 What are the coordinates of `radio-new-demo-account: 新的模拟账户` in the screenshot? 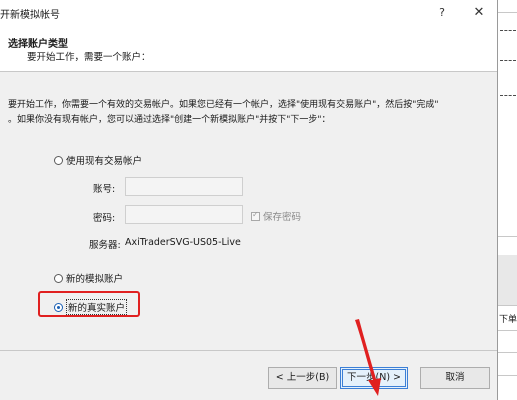 It's located at (88, 278).